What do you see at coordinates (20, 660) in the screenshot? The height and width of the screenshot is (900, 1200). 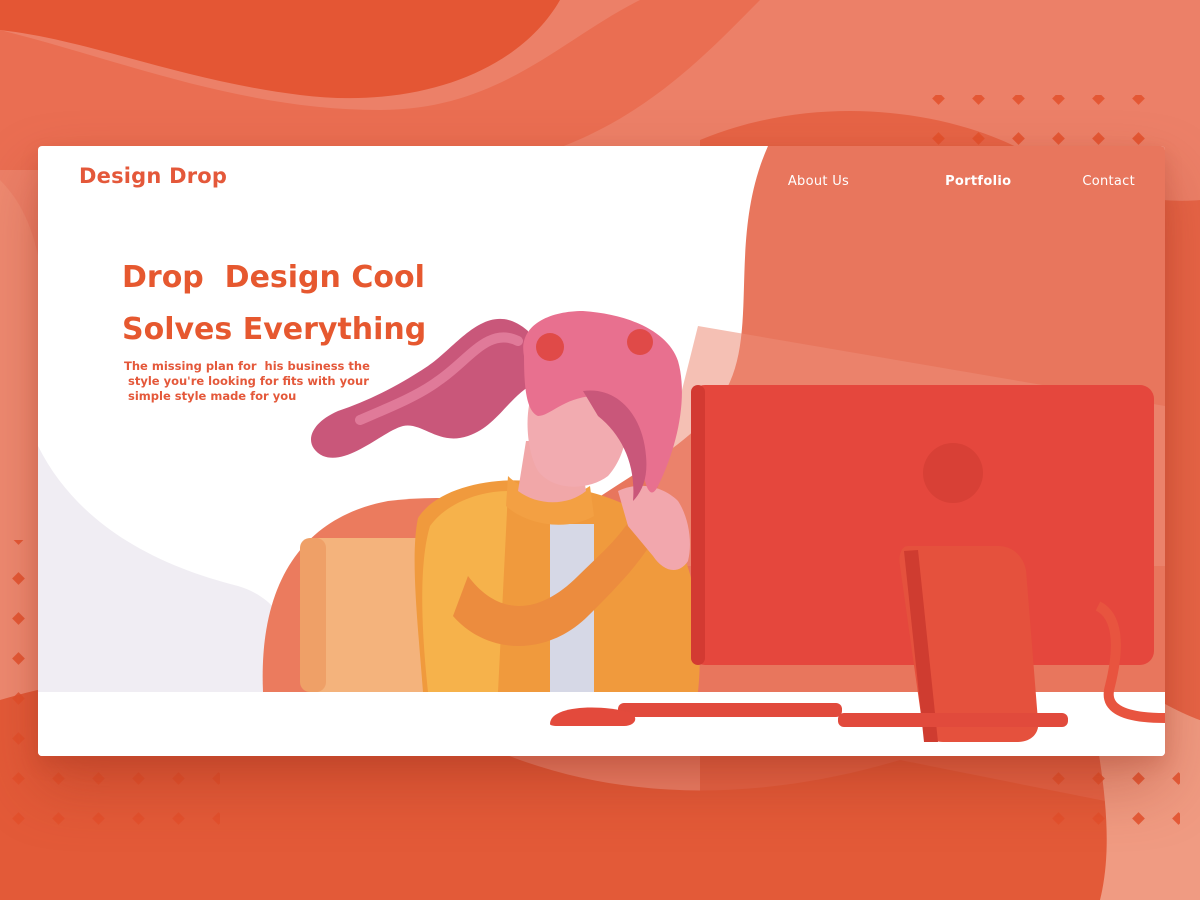 I see `diamond-pattern-left` at bounding box center [20, 660].